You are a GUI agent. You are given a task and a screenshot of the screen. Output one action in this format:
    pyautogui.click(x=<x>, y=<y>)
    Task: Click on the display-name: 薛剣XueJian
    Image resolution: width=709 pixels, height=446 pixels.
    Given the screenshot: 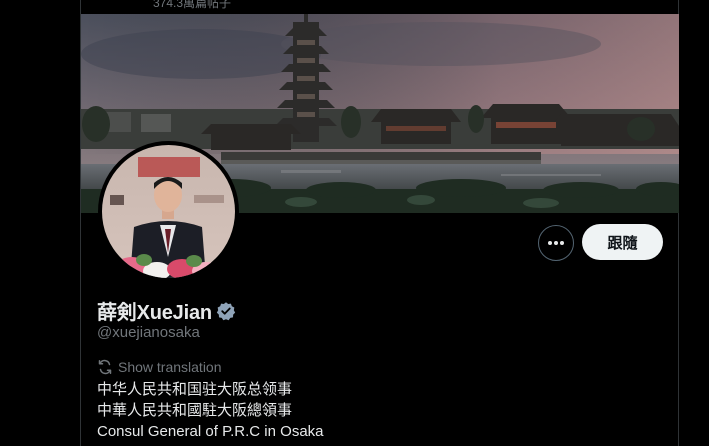 What is the action you would take?
    pyautogui.click(x=154, y=313)
    